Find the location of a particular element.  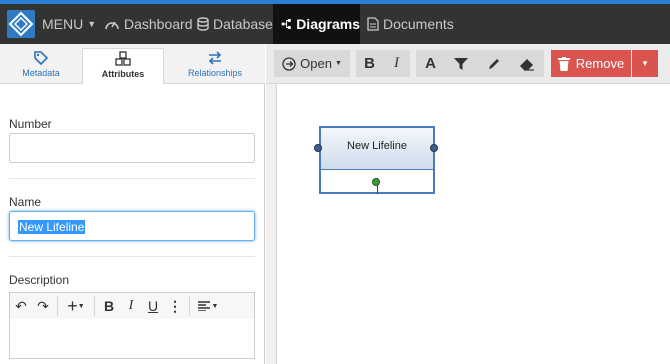

nav-database: Database is located at coordinates (235, 24).